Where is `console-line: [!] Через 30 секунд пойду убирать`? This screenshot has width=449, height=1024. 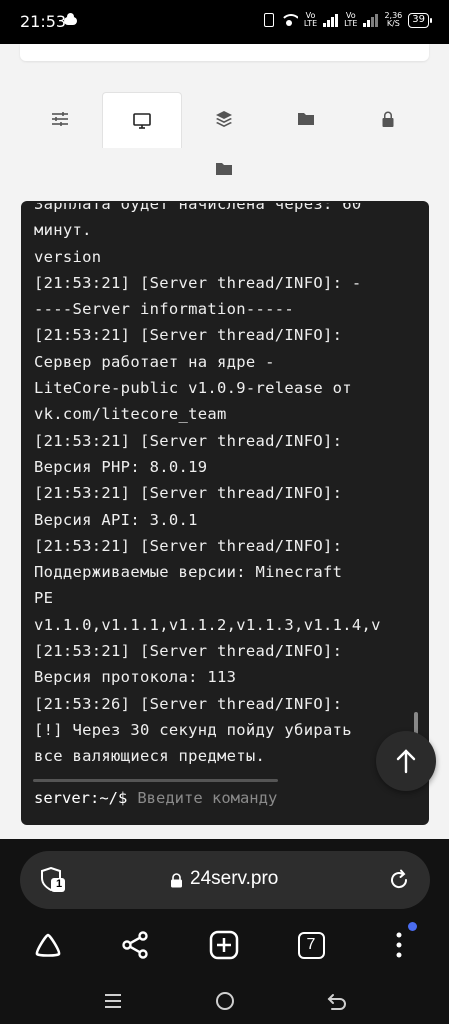 console-line: [!] Через 30 секунд пойду убирать is located at coordinates (193, 729).